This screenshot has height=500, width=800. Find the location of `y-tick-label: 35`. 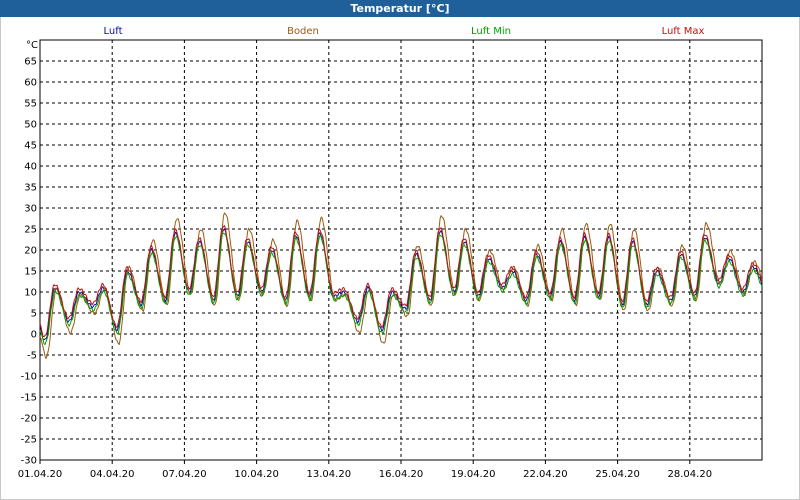

y-tick-label: 35 is located at coordinates (30, 188).